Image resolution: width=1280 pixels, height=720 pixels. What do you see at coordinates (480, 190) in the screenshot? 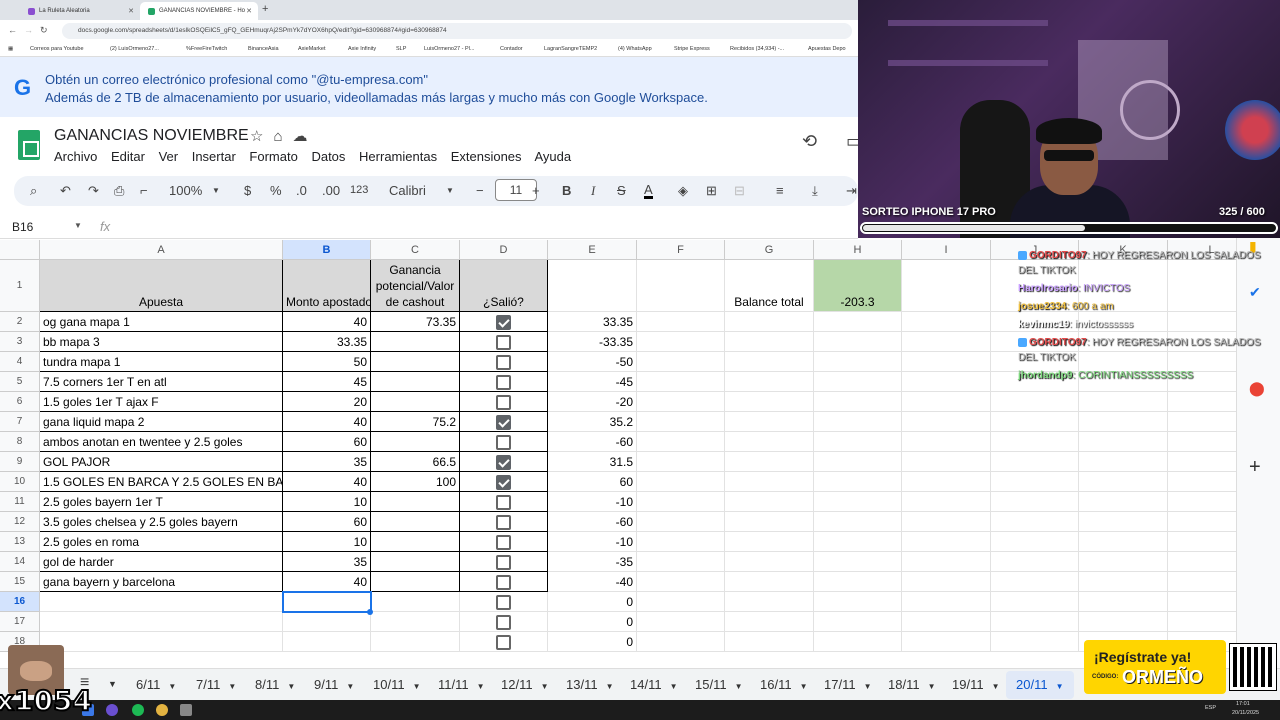
I see `decrease-font-size-icon: −` at bounding box center [480, 190].